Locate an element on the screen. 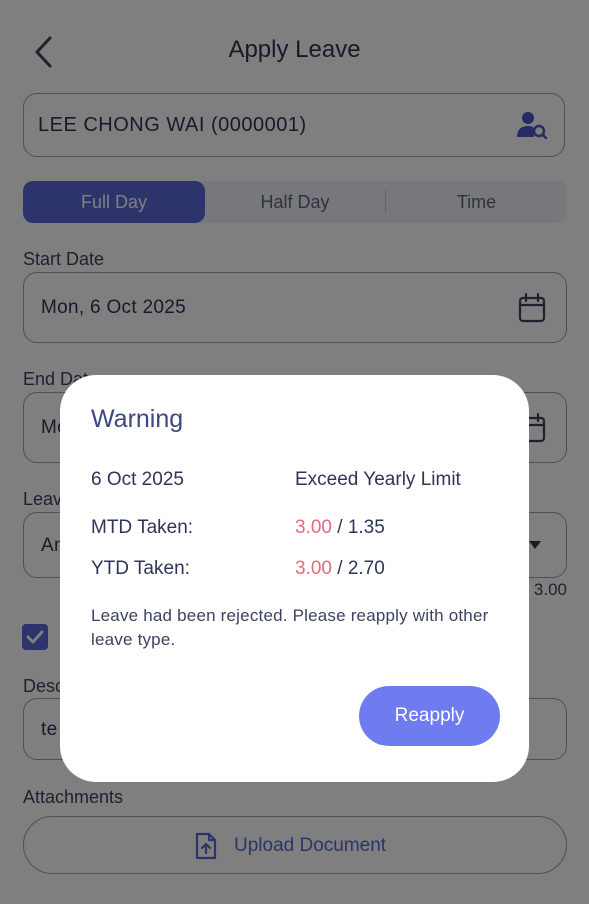 The height and width of the screenshot is (904, 589). mtd-limit: / 1.35 is located at coordinates (358, 527).